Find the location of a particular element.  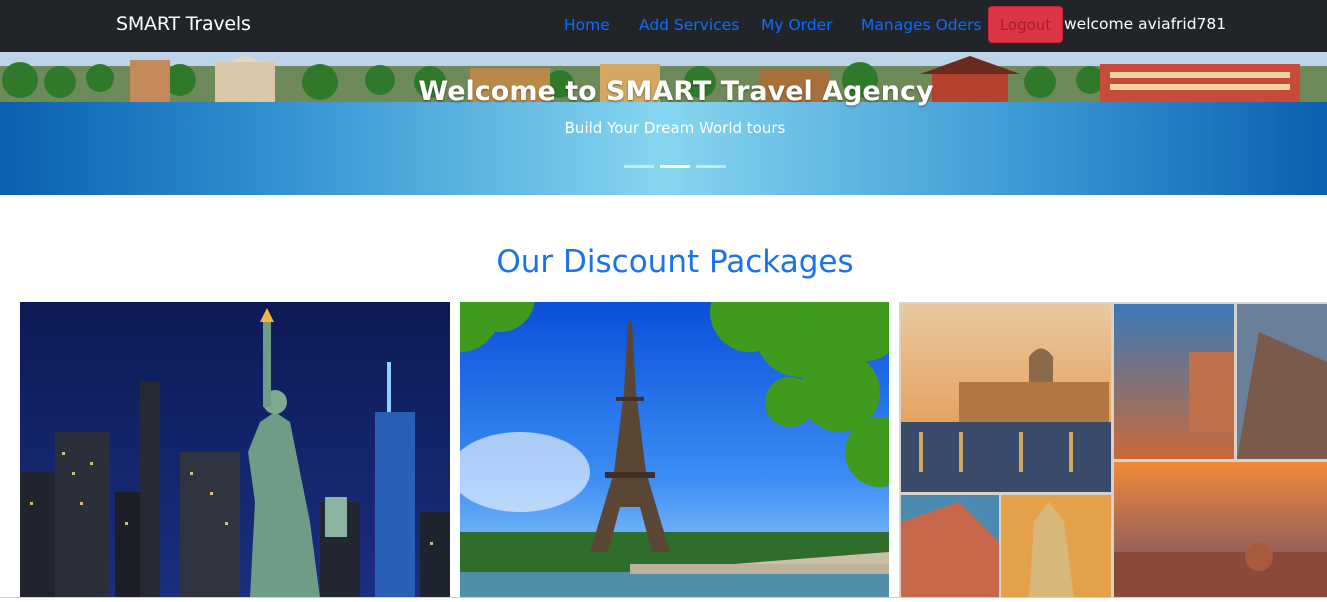

hero-title: Welcome to SMART Travel Agency is located at coordinates (676, 91).